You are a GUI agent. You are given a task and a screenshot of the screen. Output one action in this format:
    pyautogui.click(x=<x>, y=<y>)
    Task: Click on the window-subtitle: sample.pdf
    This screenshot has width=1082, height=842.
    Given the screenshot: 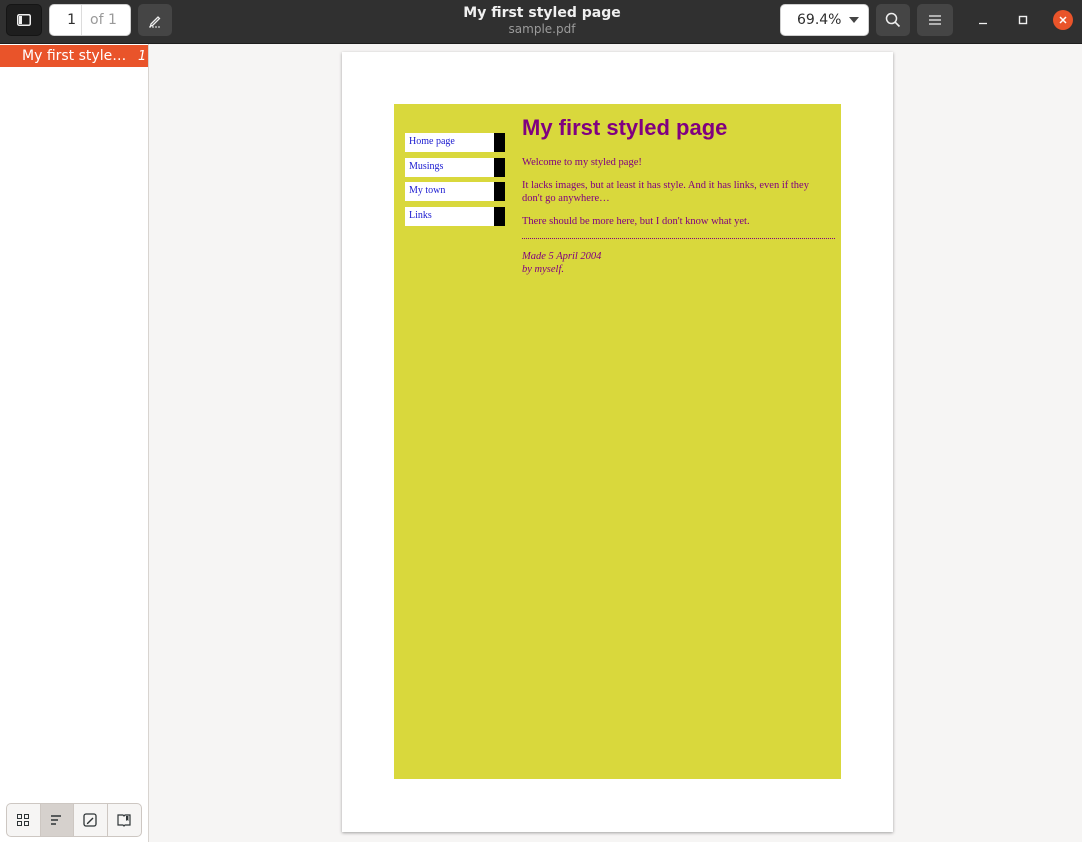 What is the action you would take?
    pyautogui.click(x=542, y=29)
    